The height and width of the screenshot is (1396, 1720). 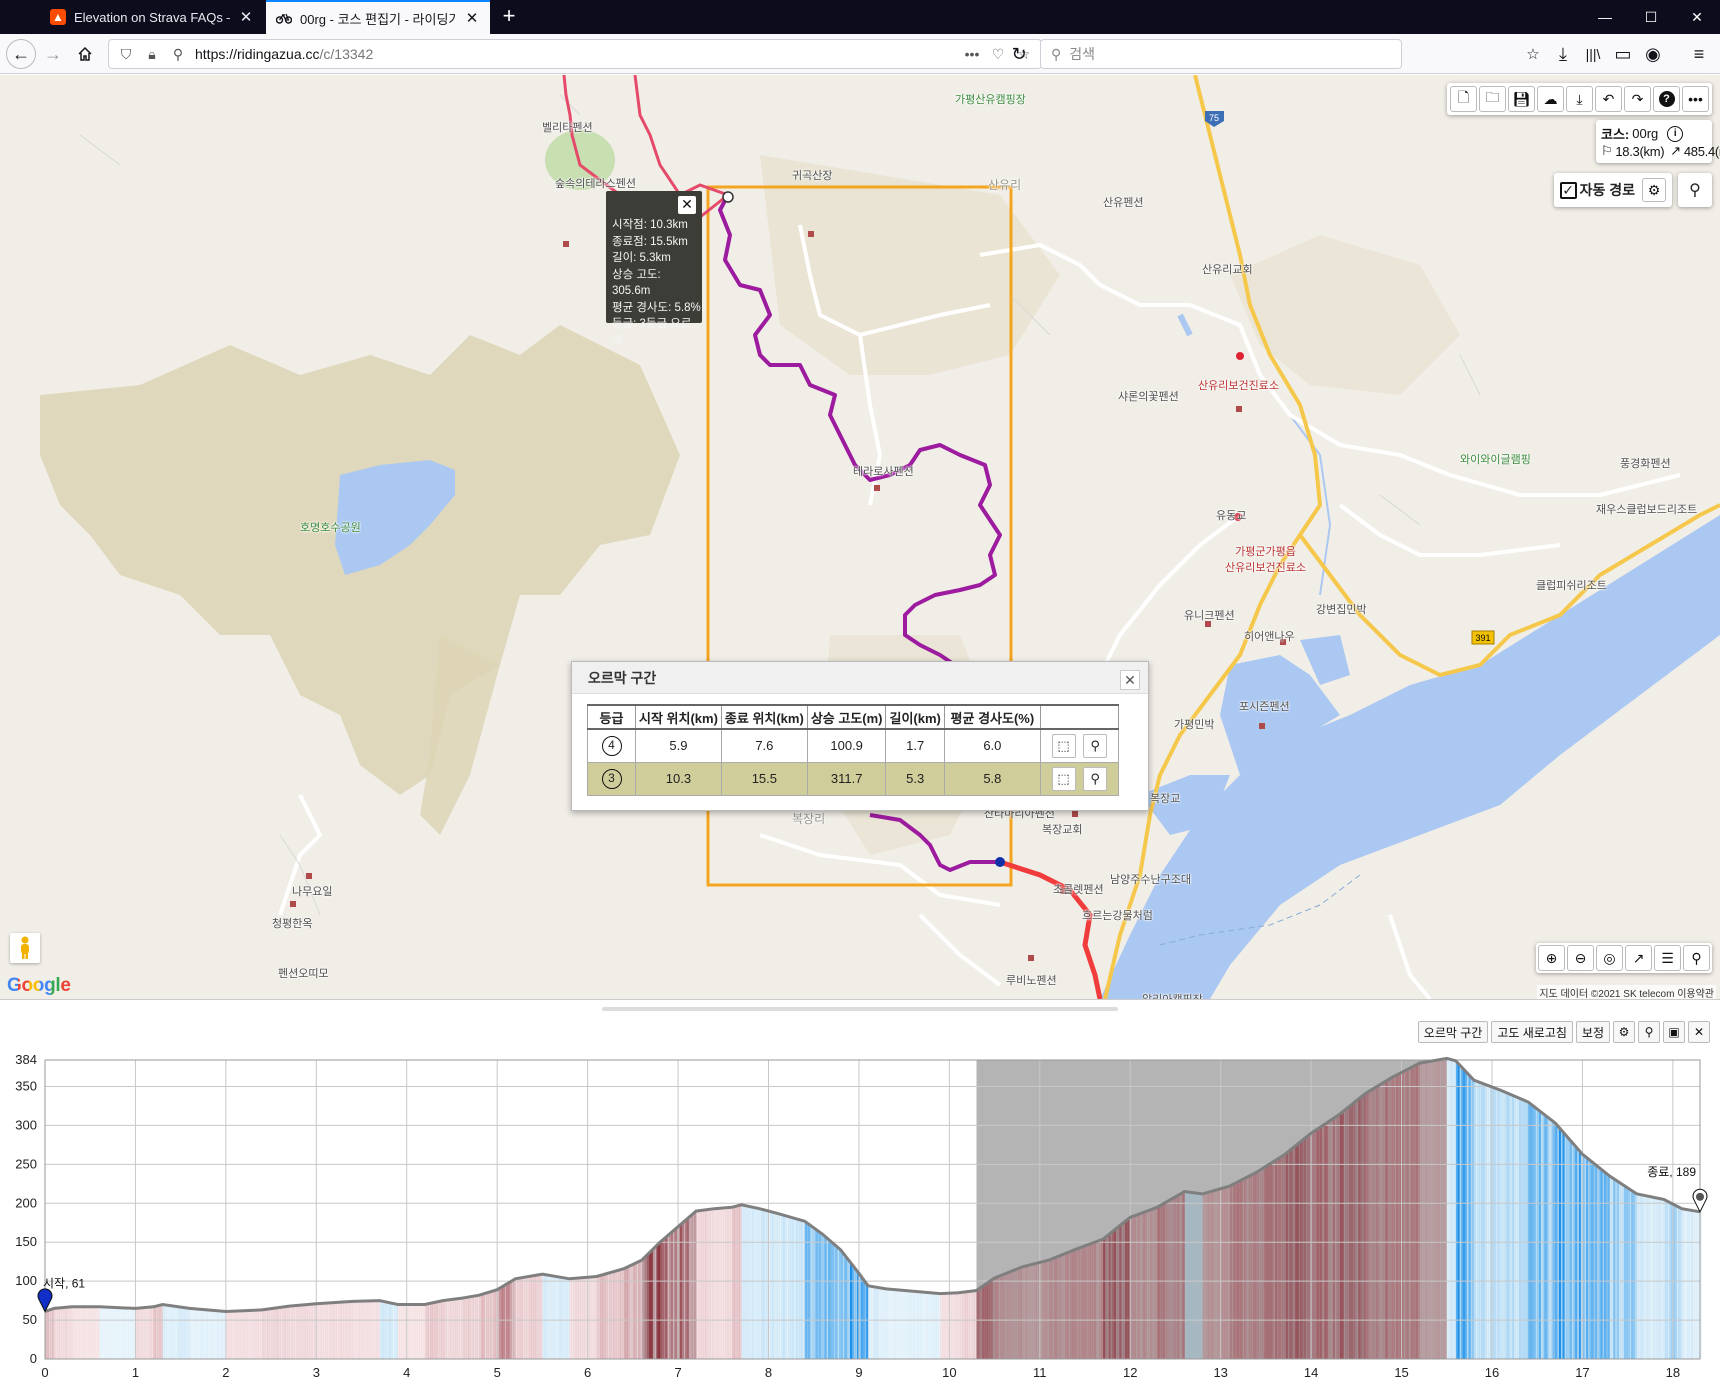 What do you see at coordinates (1699, 1032) in the screenshot?
I see `close-icon: ✕` at bounding box center [1699, 1032].